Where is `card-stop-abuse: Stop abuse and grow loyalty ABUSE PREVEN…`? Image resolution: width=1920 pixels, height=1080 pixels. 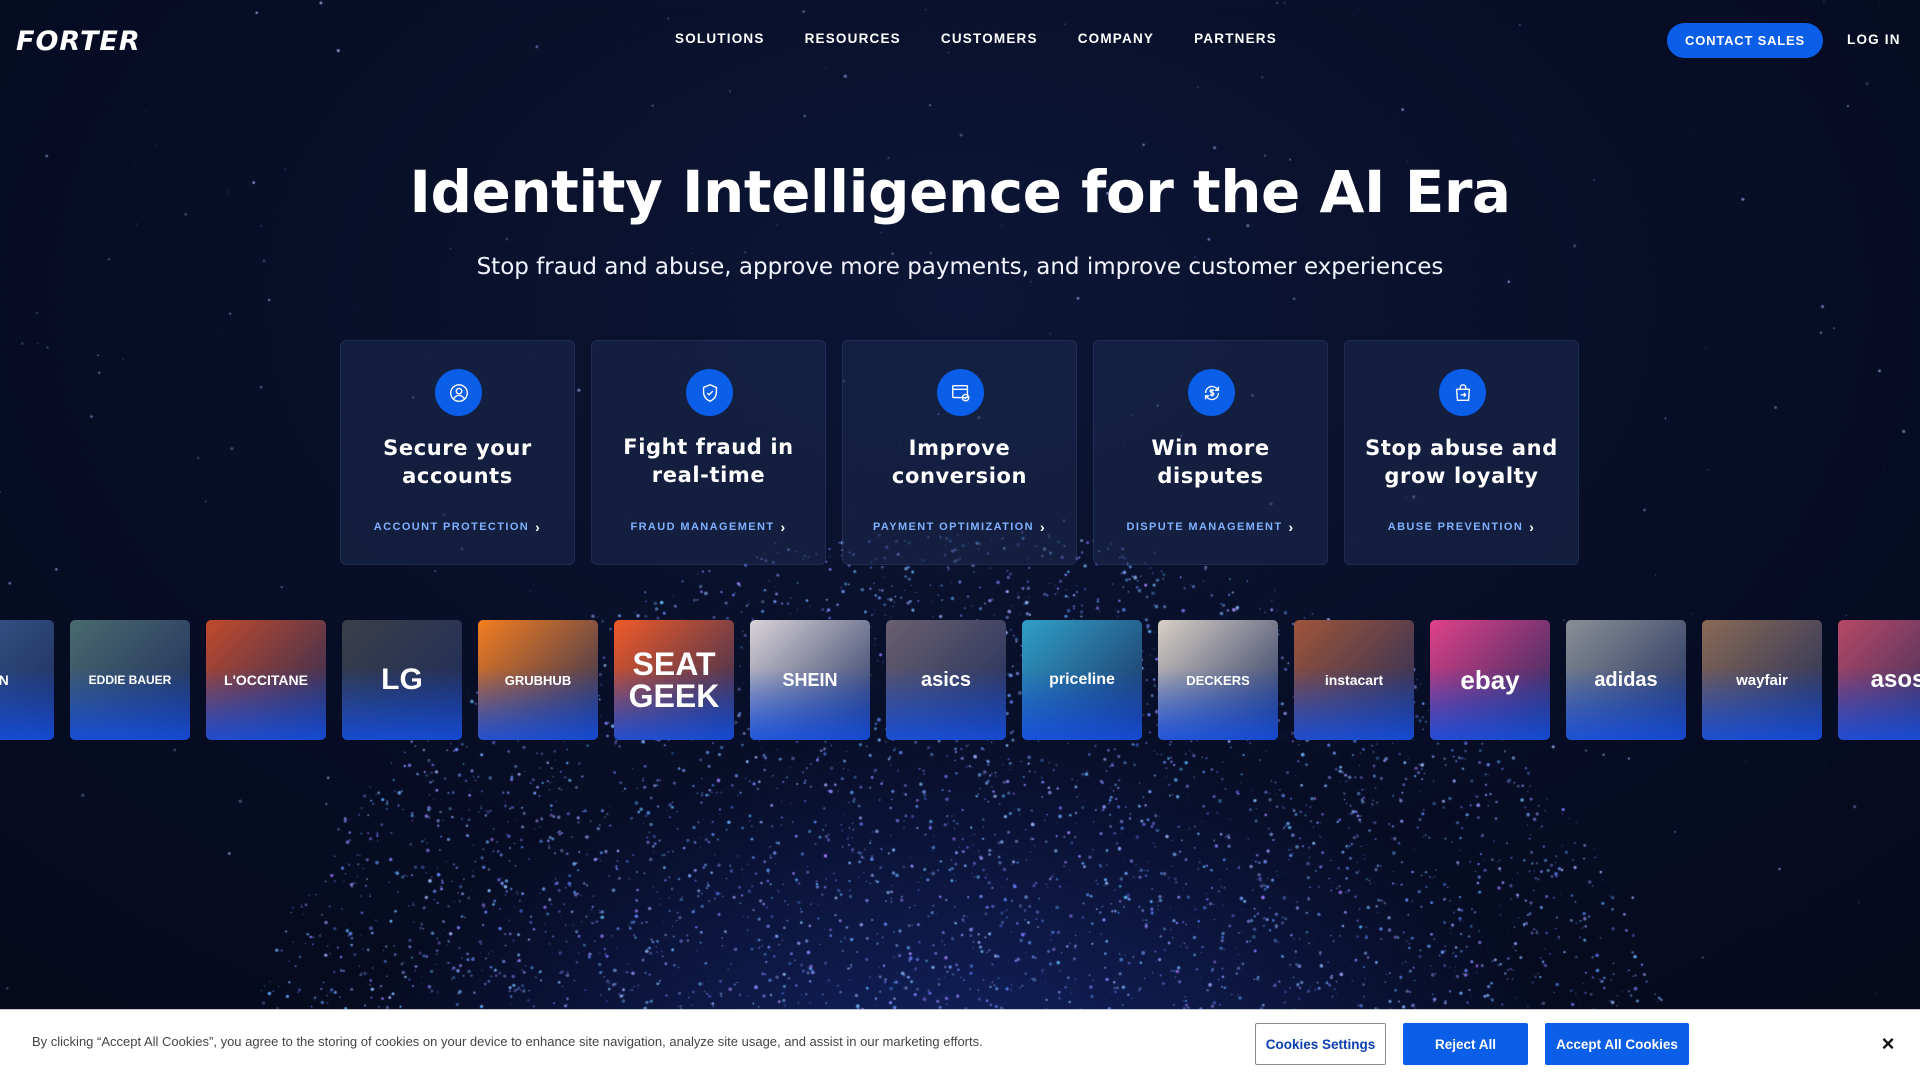
card-stop-abuse: Stop abuse and grow loyalty ABUSE PREVEN… is located at coordinates (1461, 452).